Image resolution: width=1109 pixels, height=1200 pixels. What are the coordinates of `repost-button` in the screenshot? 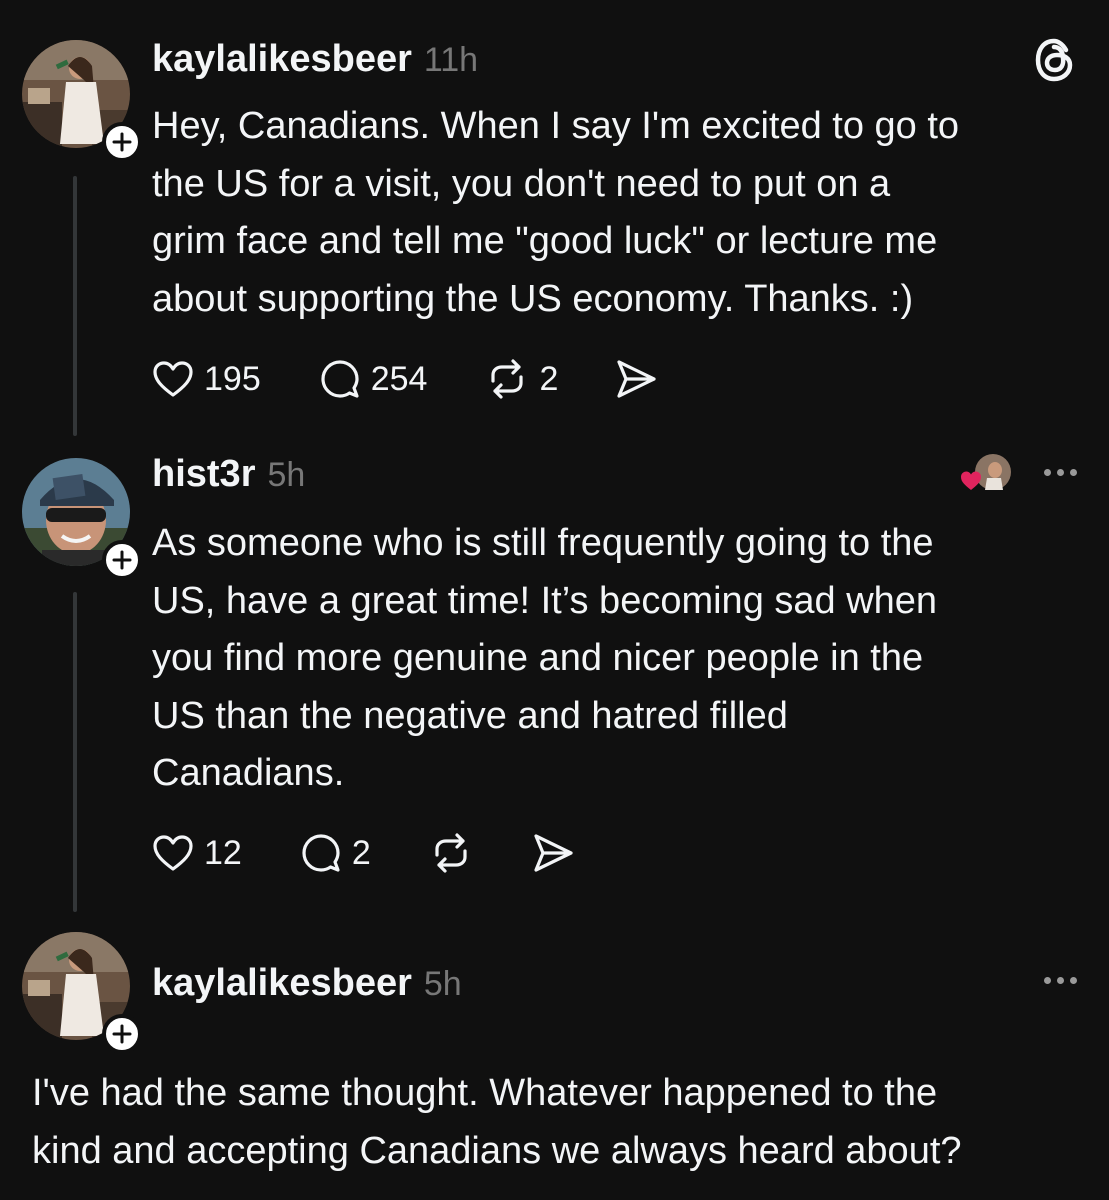 It's located at (451, 853).